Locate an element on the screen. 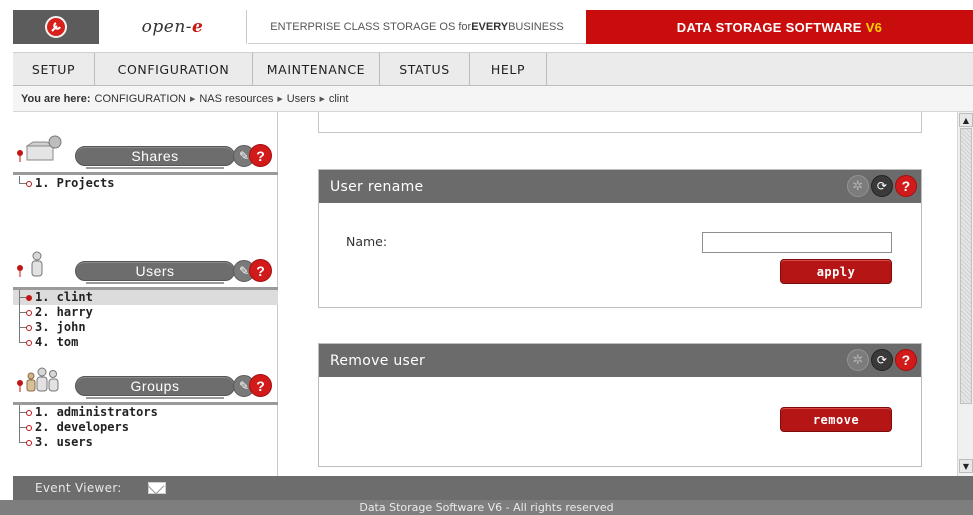  users-help-icon: ? is located at coordinates (260, 270).